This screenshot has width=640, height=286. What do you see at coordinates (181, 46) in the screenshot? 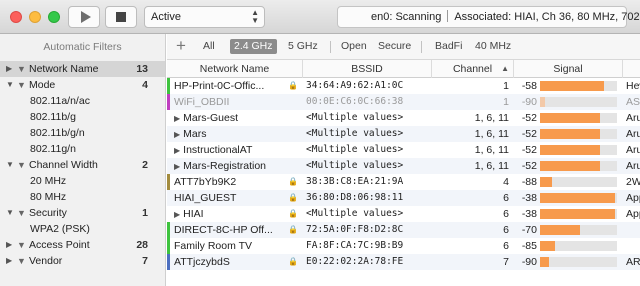
I see `add-filter-icon: +` at bounding box center [181, 46].